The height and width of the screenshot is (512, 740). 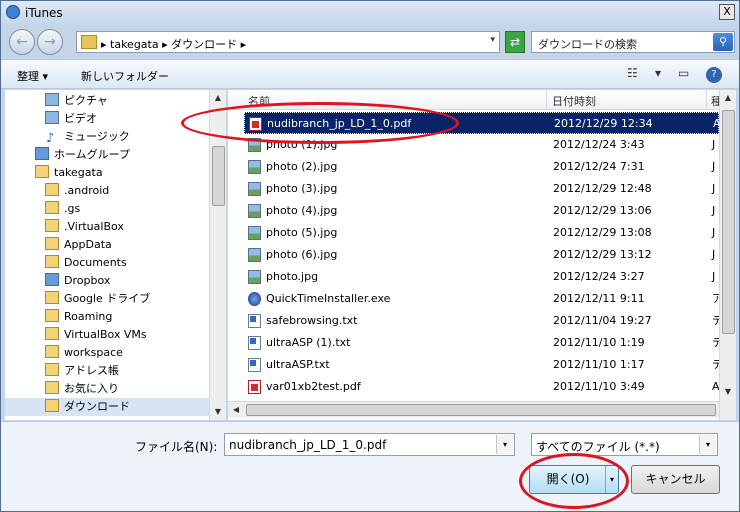 I want to click on sidebar-item-favorites: お気に入り, so click(x=82, y=389).